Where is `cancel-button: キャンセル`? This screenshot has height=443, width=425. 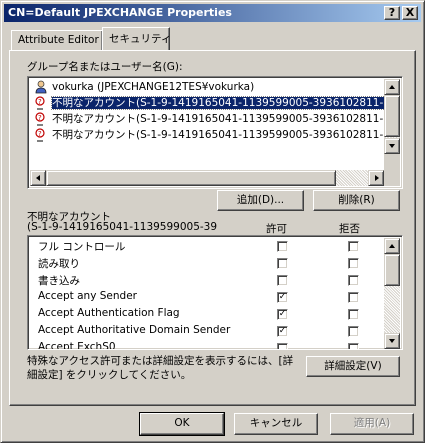
cancel-button: キャンセル is located at coordinates (276, 424).